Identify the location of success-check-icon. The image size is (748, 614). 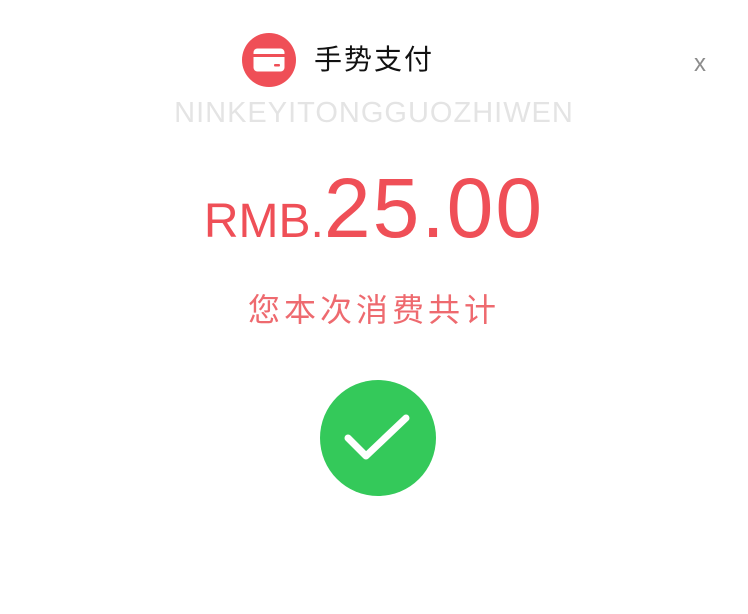
(378, 438).